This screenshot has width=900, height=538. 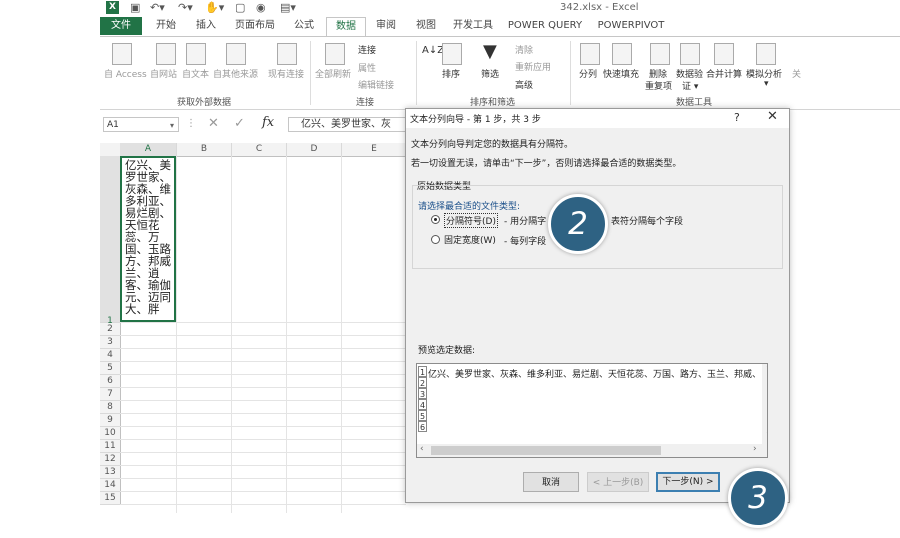 I want to click on formula-bar-splitter: ⋮, so click(x=191, y=123).